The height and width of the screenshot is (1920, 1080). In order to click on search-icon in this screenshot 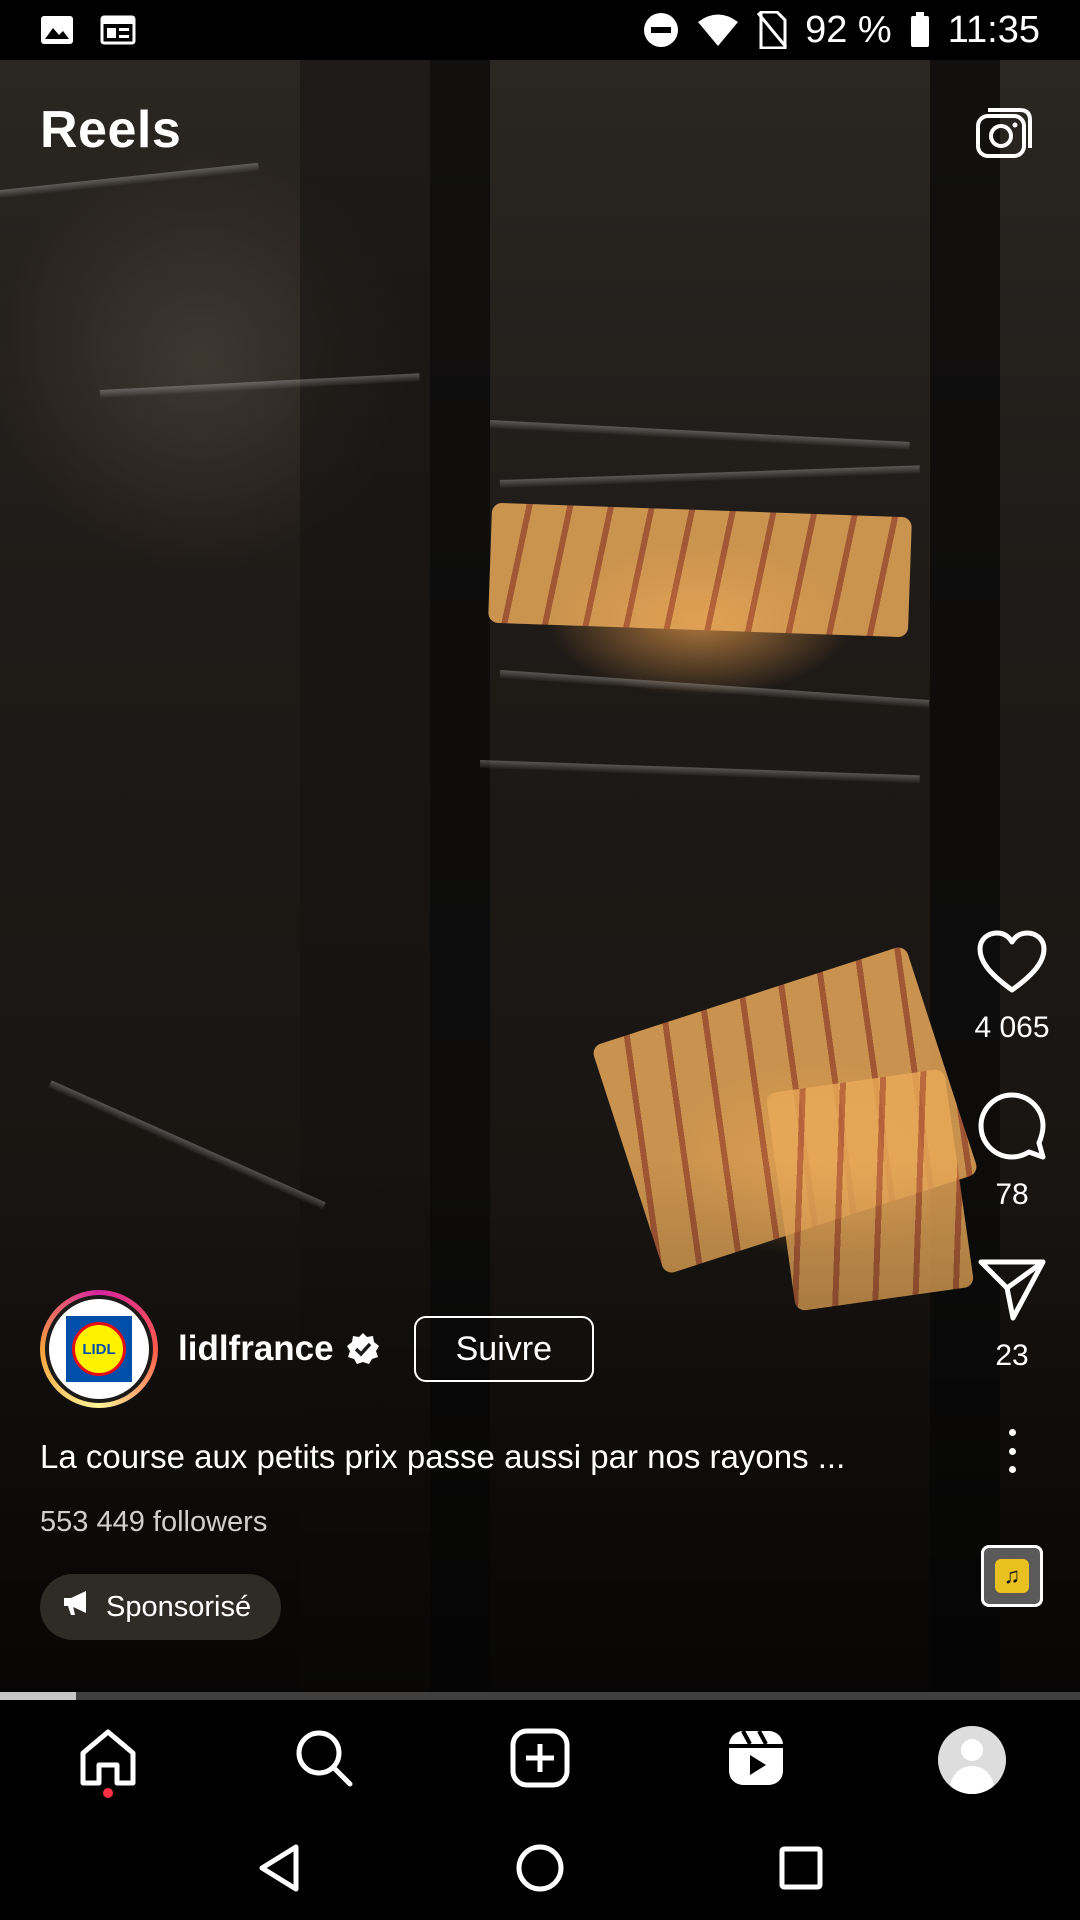, I will do `click(324, 1760)`.